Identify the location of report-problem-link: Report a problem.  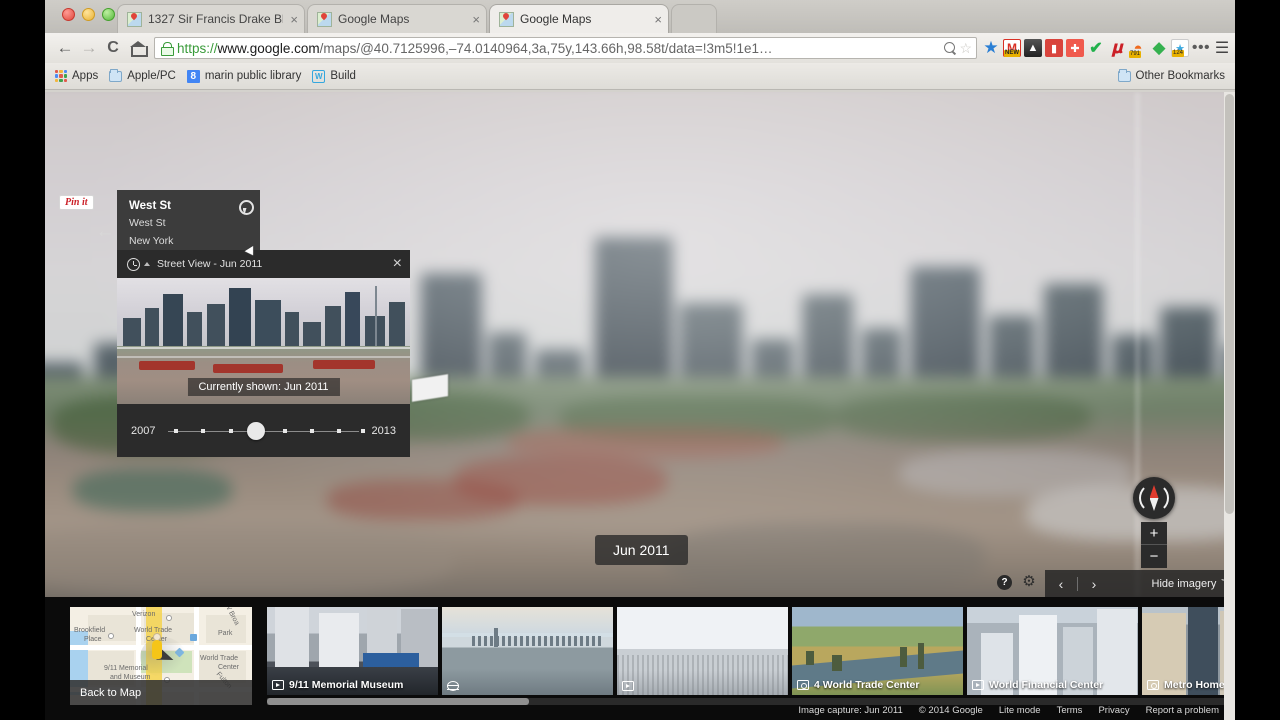
(1182, 710).